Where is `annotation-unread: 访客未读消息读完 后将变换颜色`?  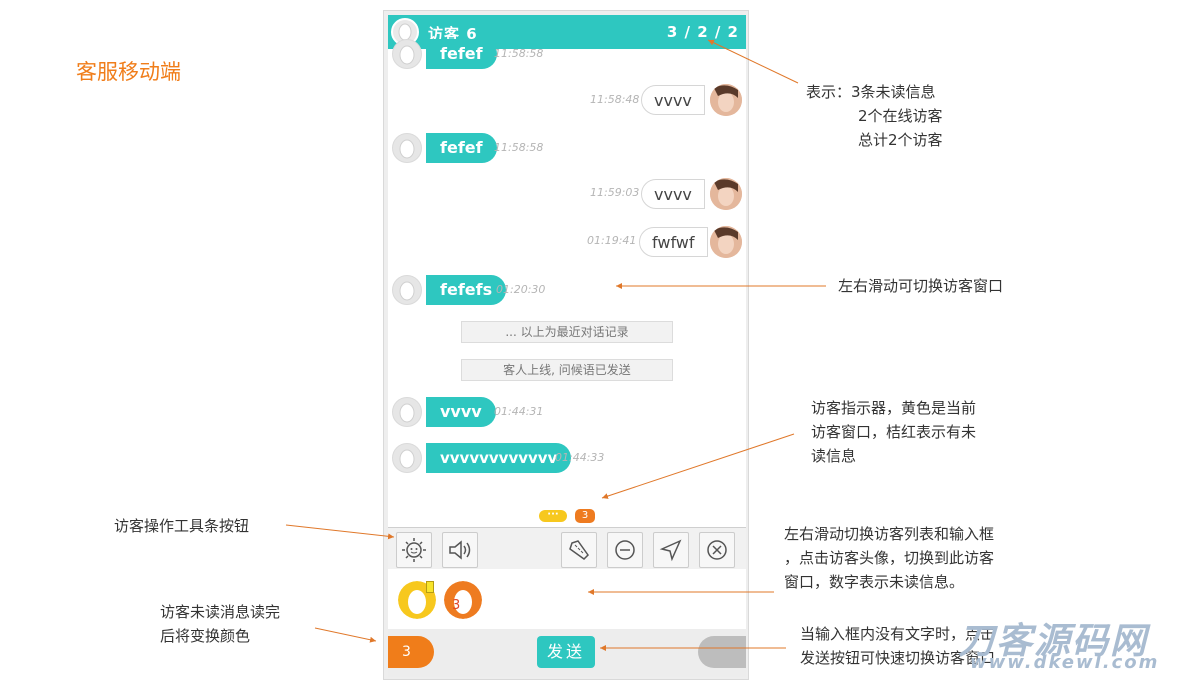
annotation-unread: 访客未读消息读完 后将变换颜色 is located at coordinates (220, 624).